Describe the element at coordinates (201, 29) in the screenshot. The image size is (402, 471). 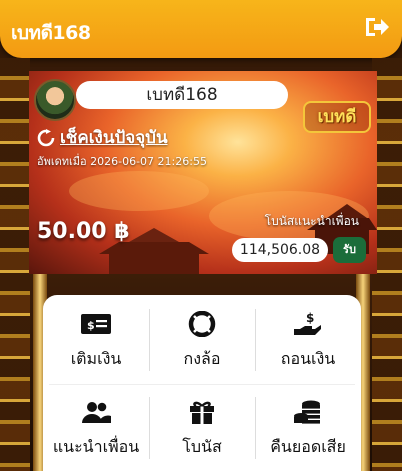
I see `top-bar: เบทดี168` at that location.